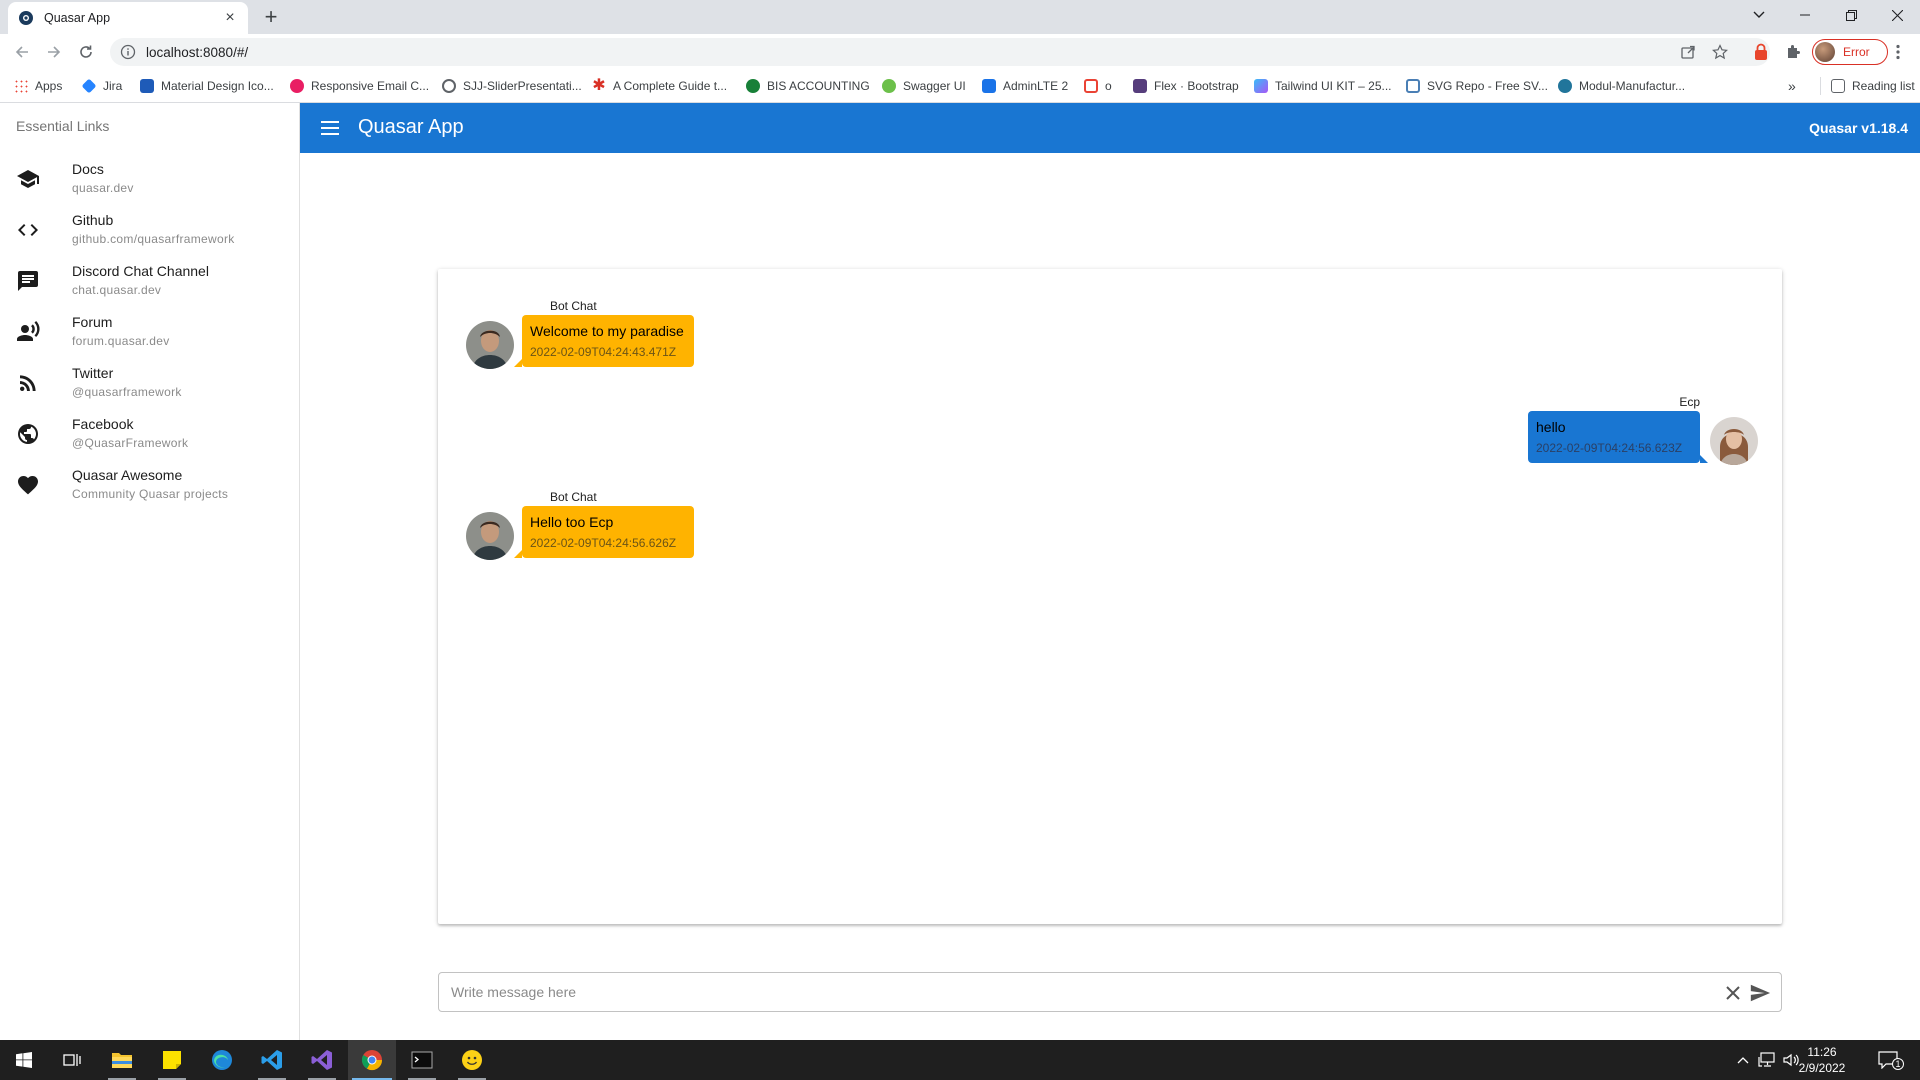  What do you see at coordinates (230, 18) in the screenshot?
I see `tab-close-icon: ×` at bounding box center [230, 18].